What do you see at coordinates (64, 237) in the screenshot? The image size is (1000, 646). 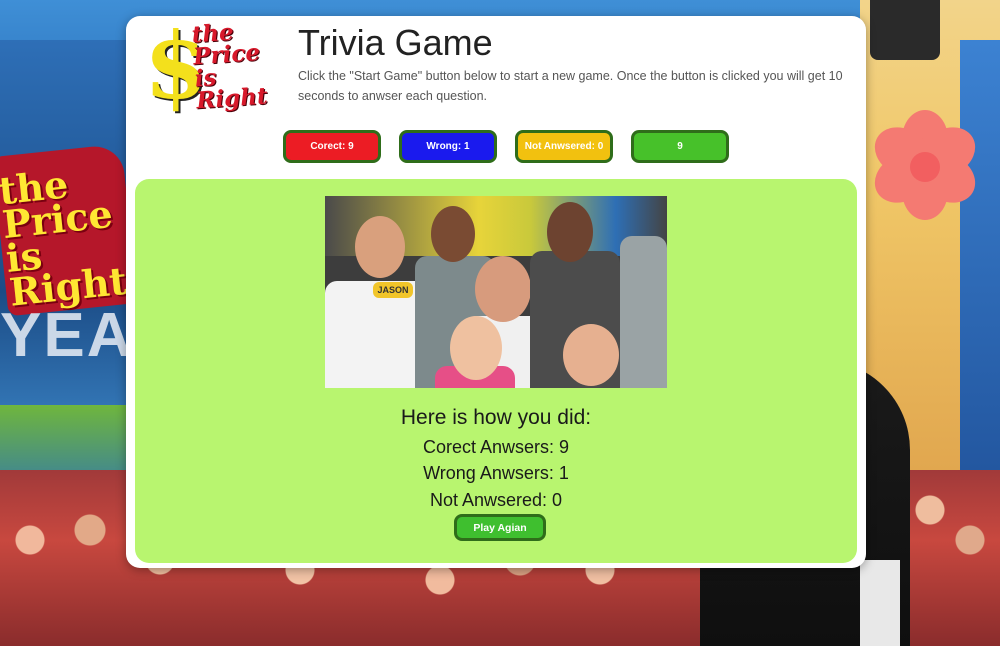 I see `background-logo-text: the Price is Right` at bounding box center [64, 237].